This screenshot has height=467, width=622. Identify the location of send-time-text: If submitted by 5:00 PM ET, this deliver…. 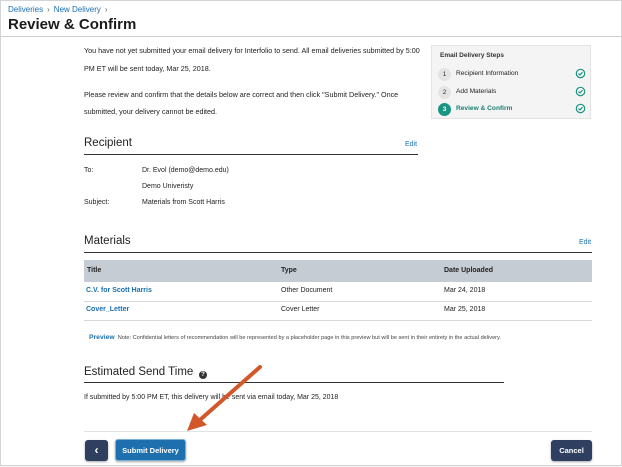
(211, 397).